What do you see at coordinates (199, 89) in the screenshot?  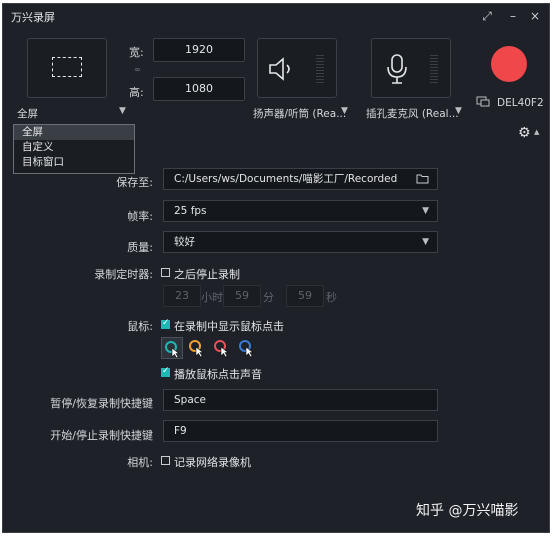 I see `height-input: 1080` at bounding box center [199, 89].